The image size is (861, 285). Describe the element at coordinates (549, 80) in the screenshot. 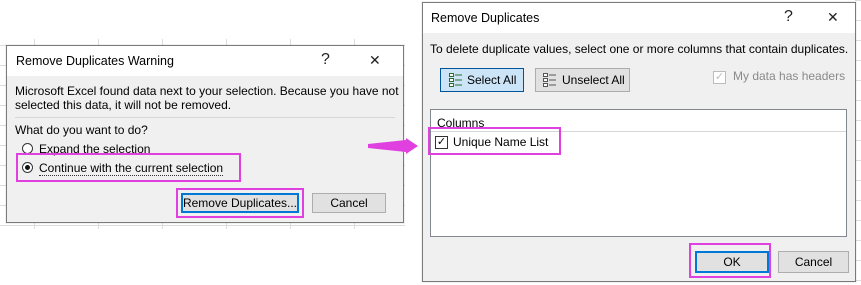

I see `unselect-all-icon` at that location.